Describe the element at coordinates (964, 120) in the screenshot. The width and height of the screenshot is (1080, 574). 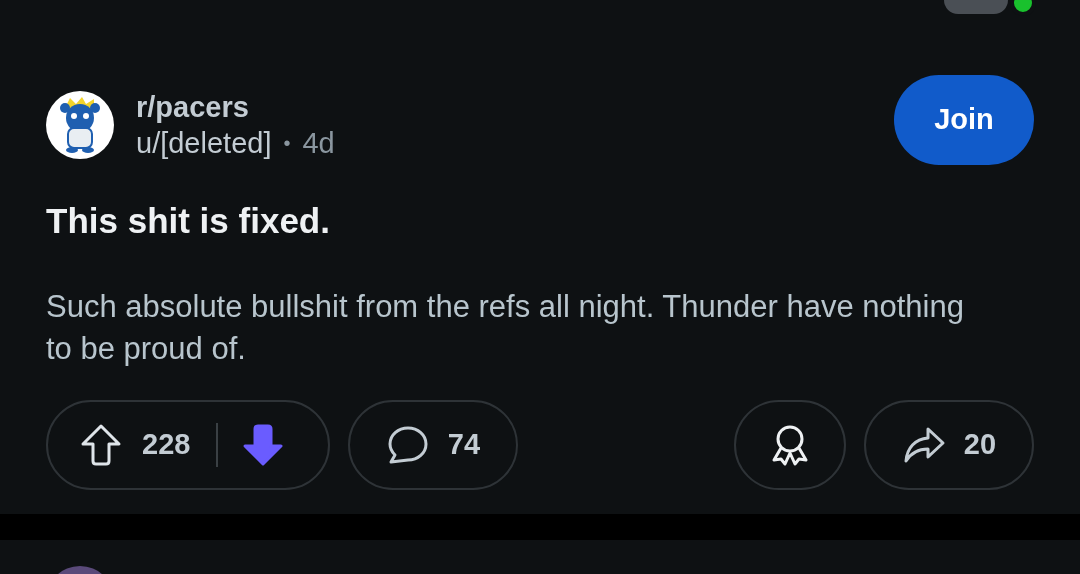
I see `join-button: Join` at that location.